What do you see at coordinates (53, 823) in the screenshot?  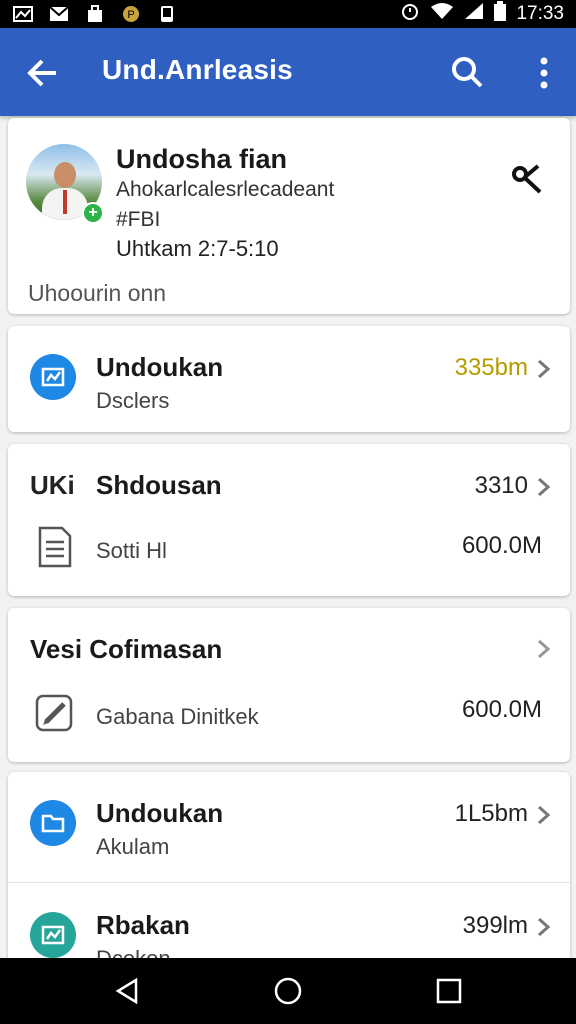 I see `folder-icon` at bounding box center [53, 823].